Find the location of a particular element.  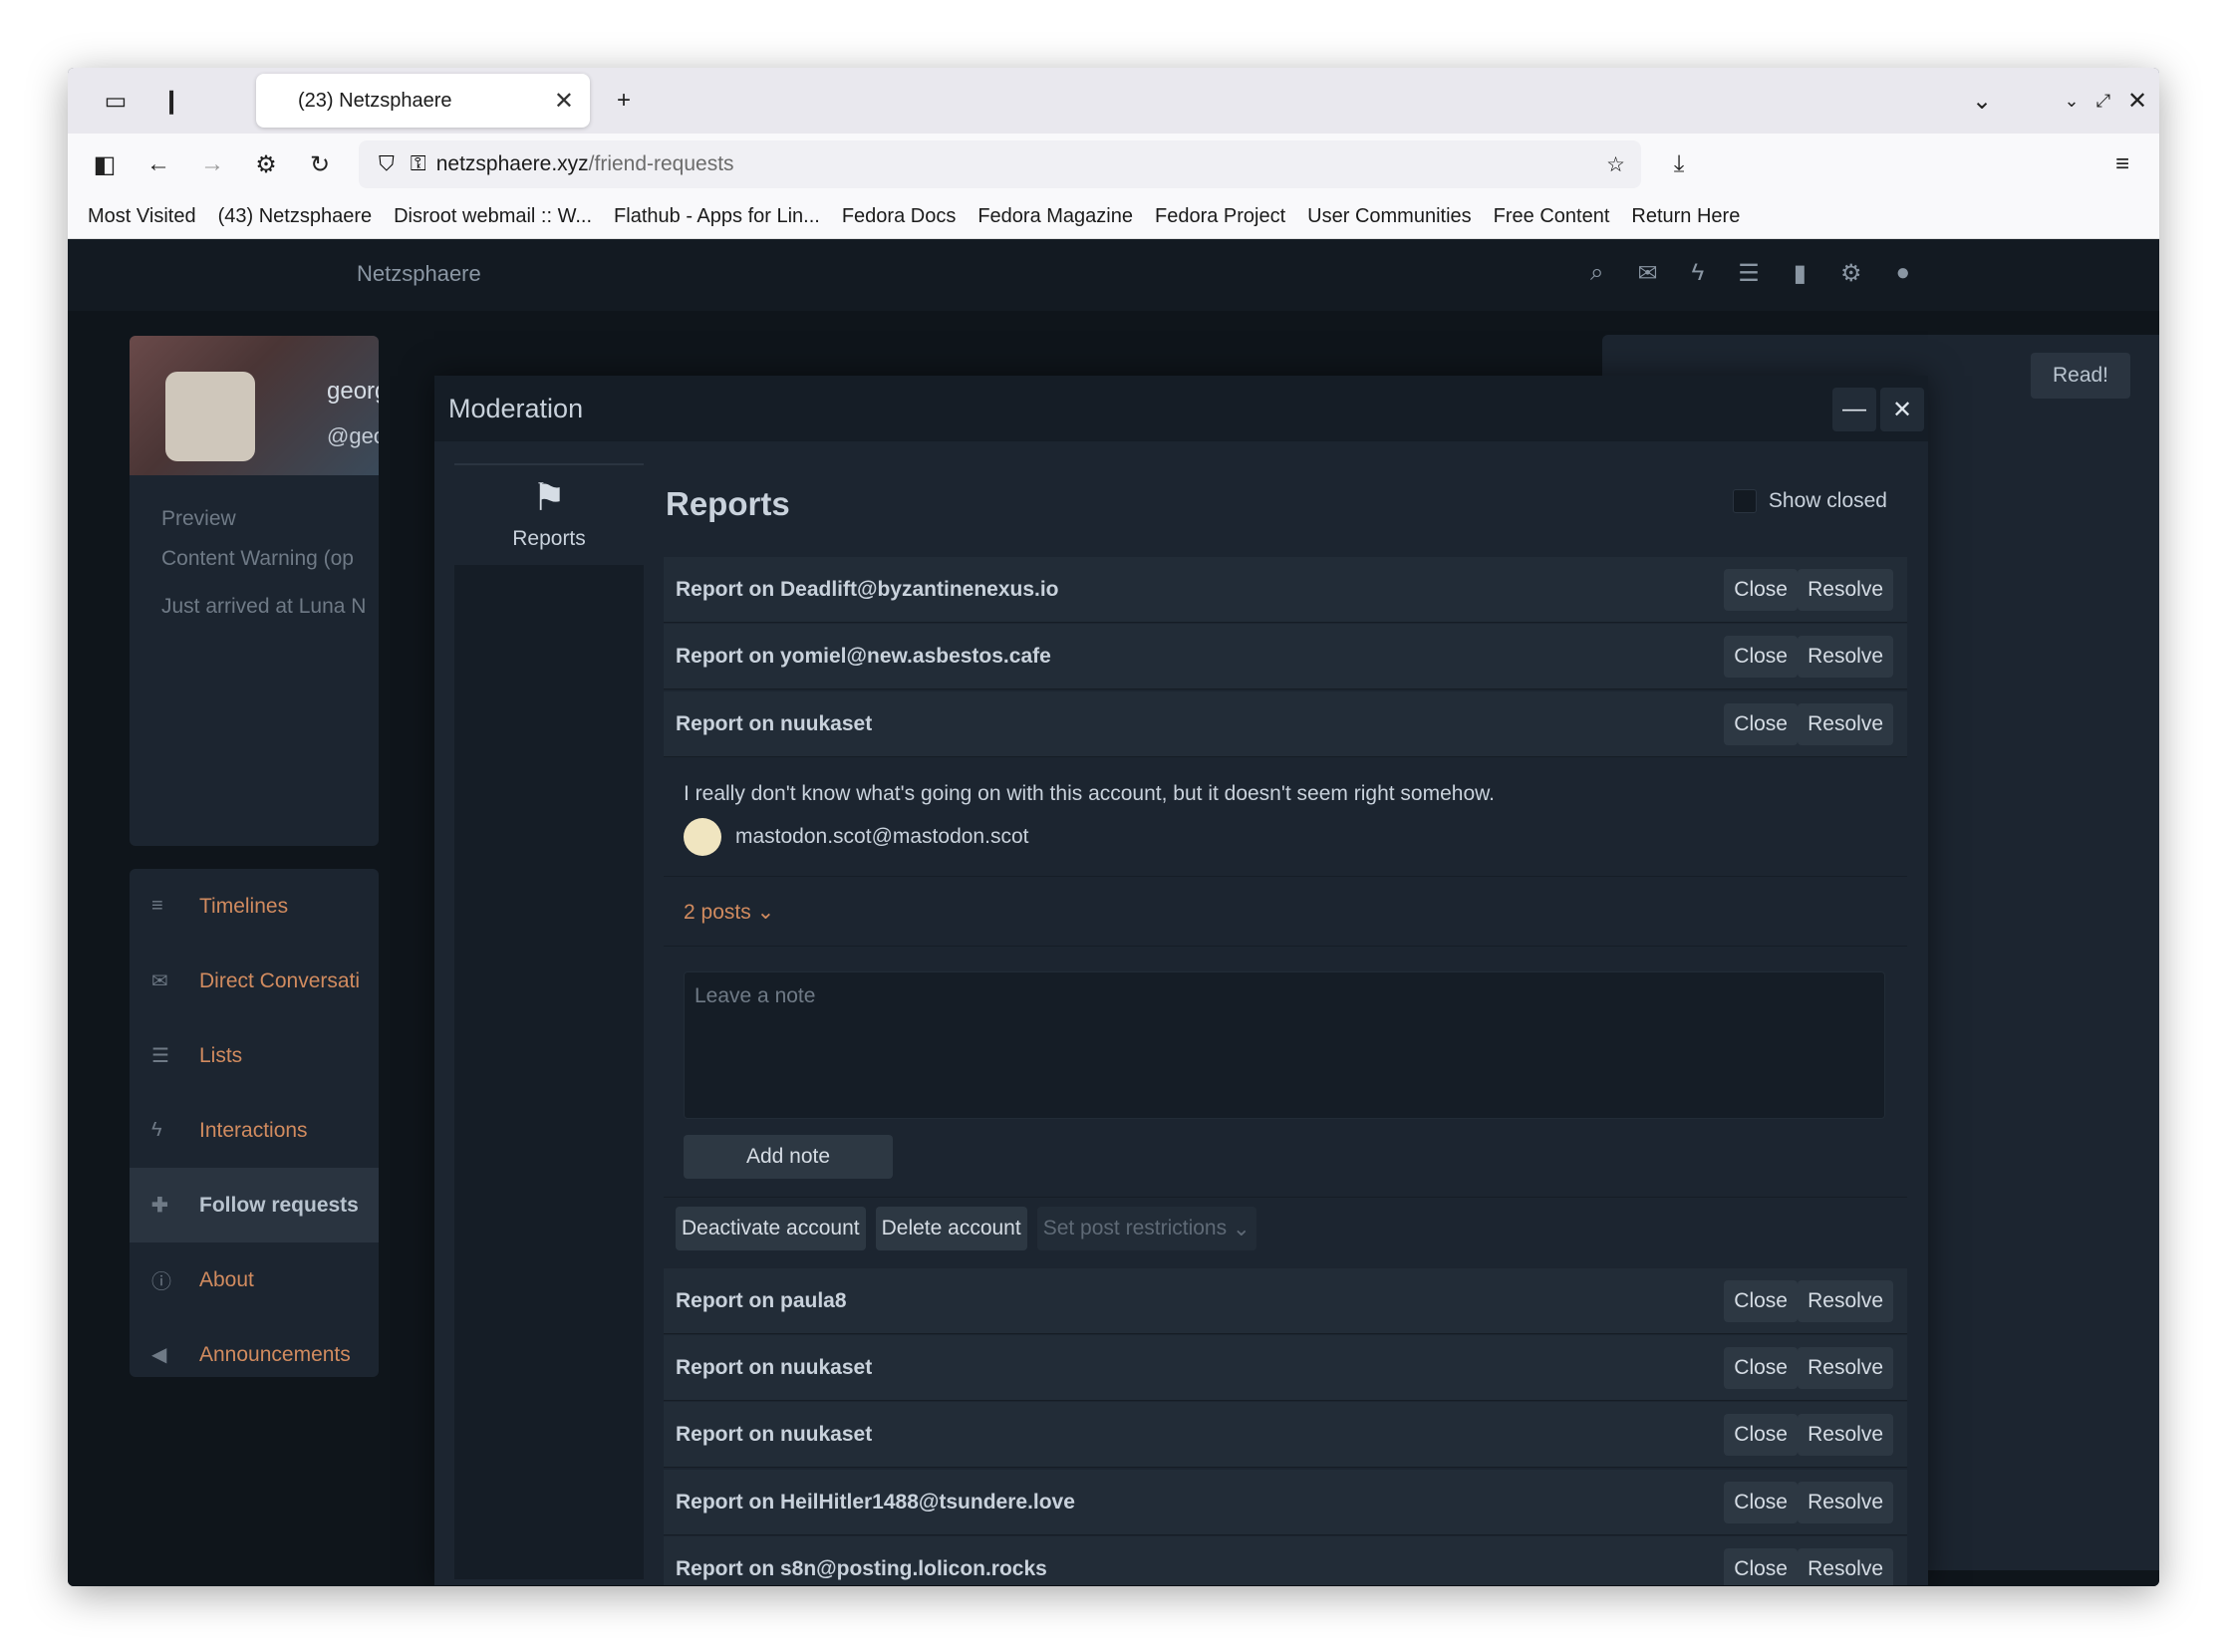

cw-input: Content Warning (op is located at coordinates (257, 559).